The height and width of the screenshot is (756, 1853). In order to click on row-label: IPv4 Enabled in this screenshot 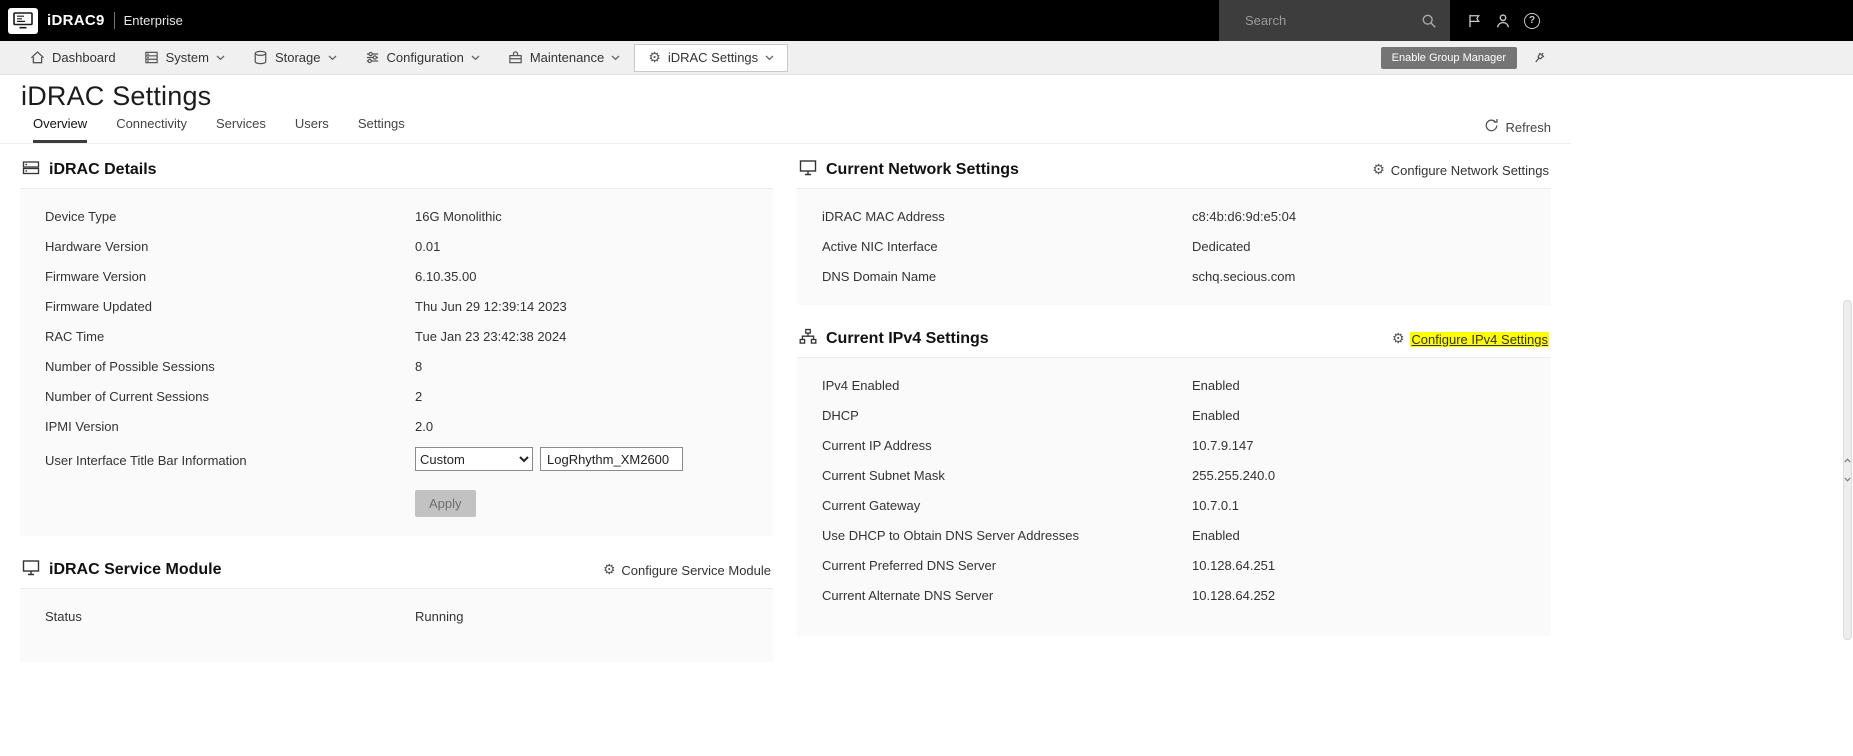, I will do `click(861, 385)`.